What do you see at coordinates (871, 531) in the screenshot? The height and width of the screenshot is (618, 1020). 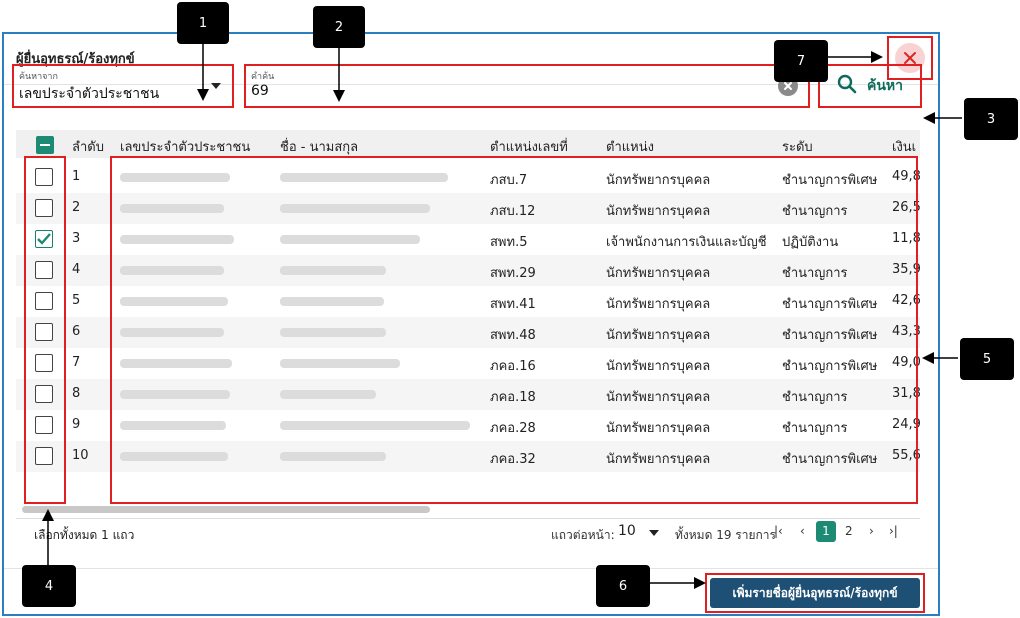 I see `next-page-button: ›` at bounding box center [871, 531].